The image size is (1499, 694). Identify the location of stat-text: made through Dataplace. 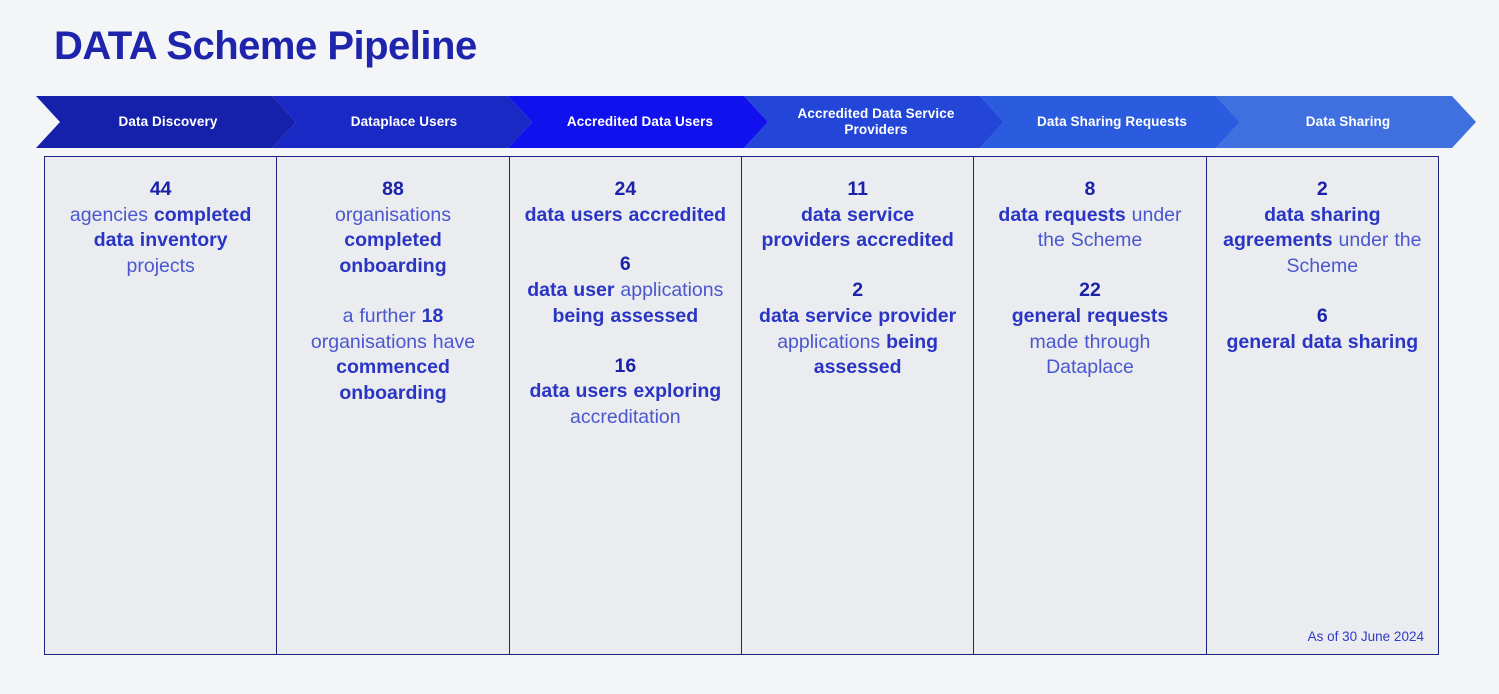
(1090, 354).